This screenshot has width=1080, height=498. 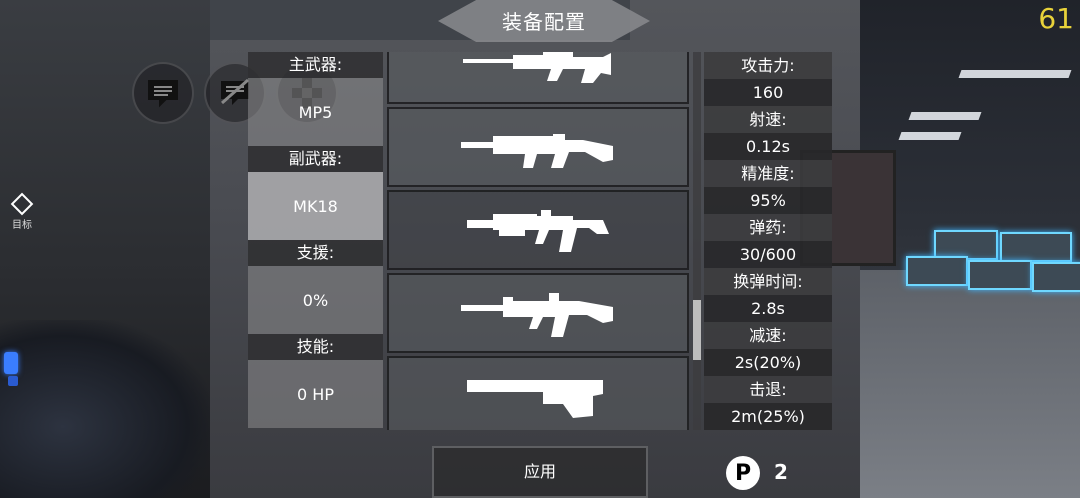 What do you see at coordinates (781, 472) in the screenshot?
I see `points-value: 2` at bounding box center [781, 472].